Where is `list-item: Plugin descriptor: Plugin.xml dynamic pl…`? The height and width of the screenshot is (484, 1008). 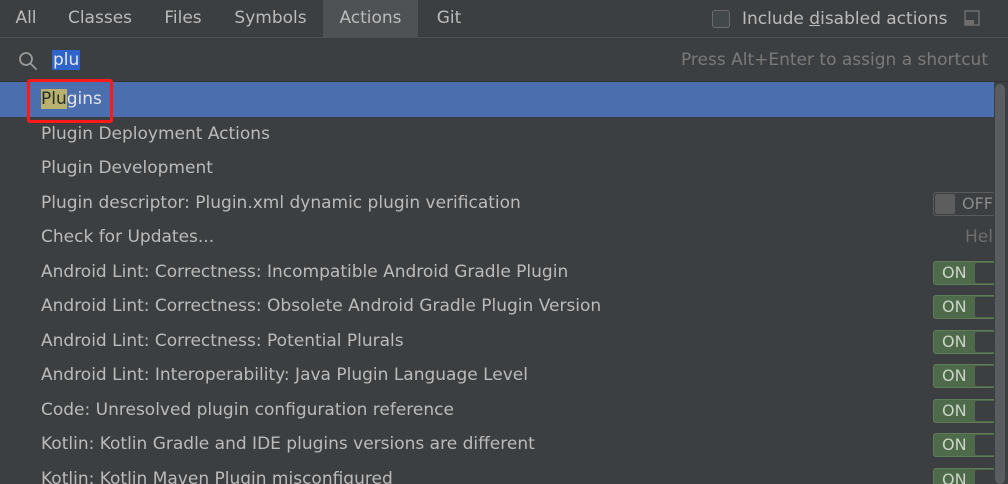 list-item: Plugin descriptor: Plugin.xml dynamic pl… is located at coordinates (497, 203).